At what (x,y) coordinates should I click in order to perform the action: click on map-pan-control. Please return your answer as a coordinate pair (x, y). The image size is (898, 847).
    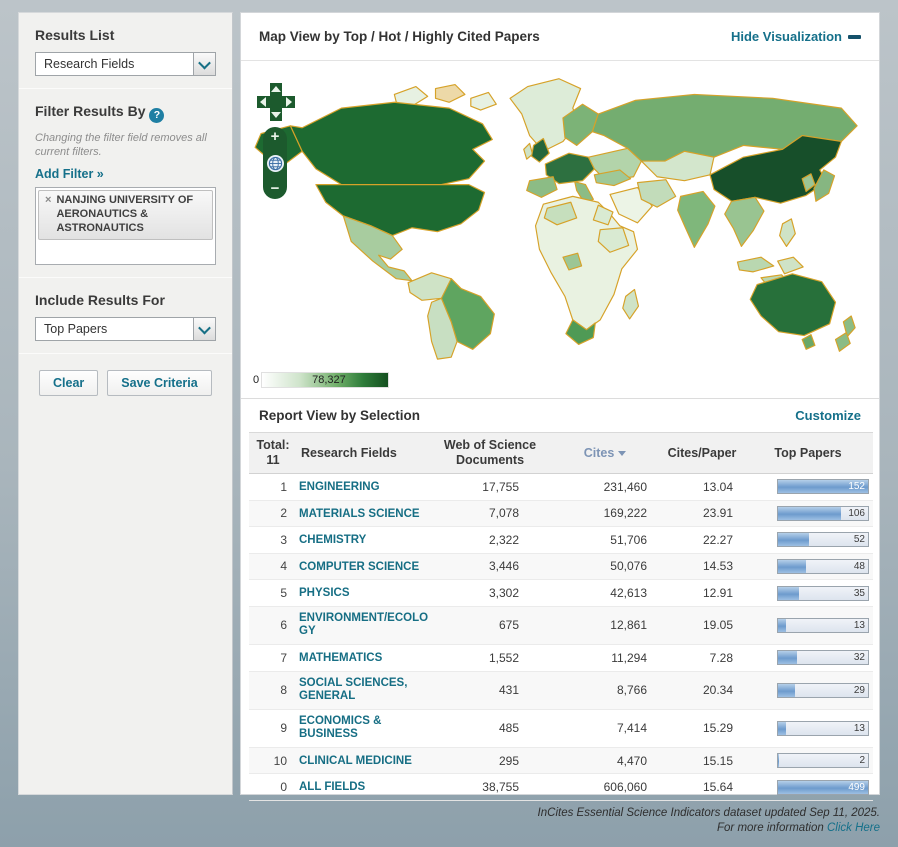
    Looking at the image, I should click on (276, 102).